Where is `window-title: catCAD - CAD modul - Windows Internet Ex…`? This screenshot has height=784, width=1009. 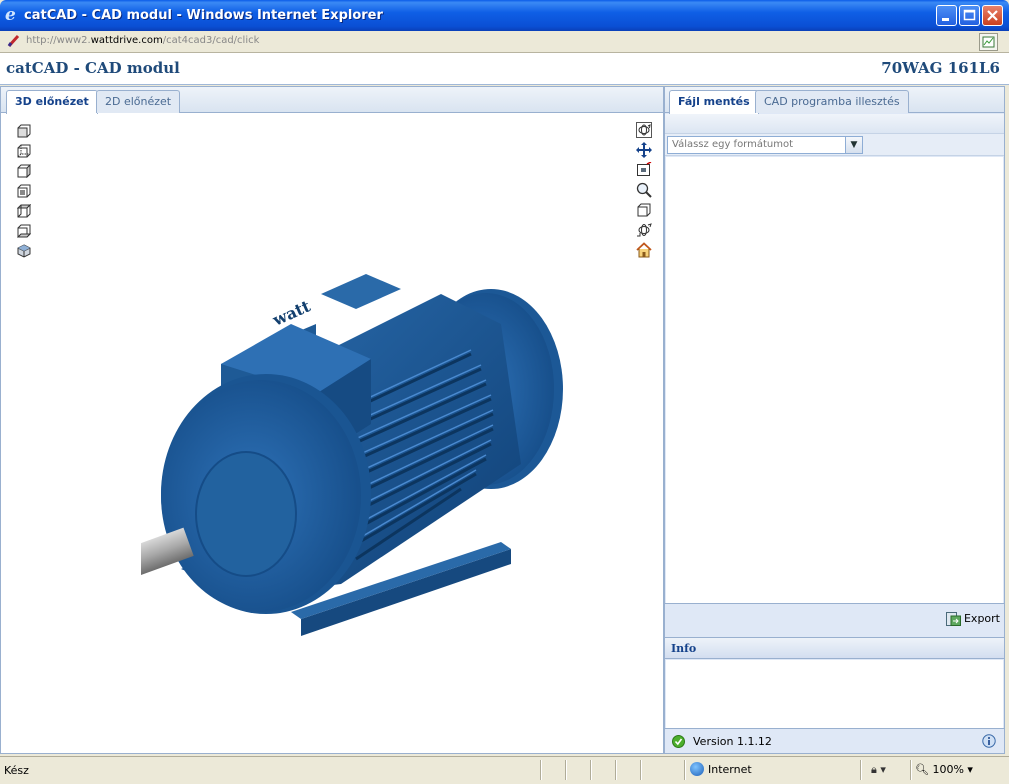
window-title: catCAD - CAD modul - Windows Internet Ex… is located at coordinates (203, 15).